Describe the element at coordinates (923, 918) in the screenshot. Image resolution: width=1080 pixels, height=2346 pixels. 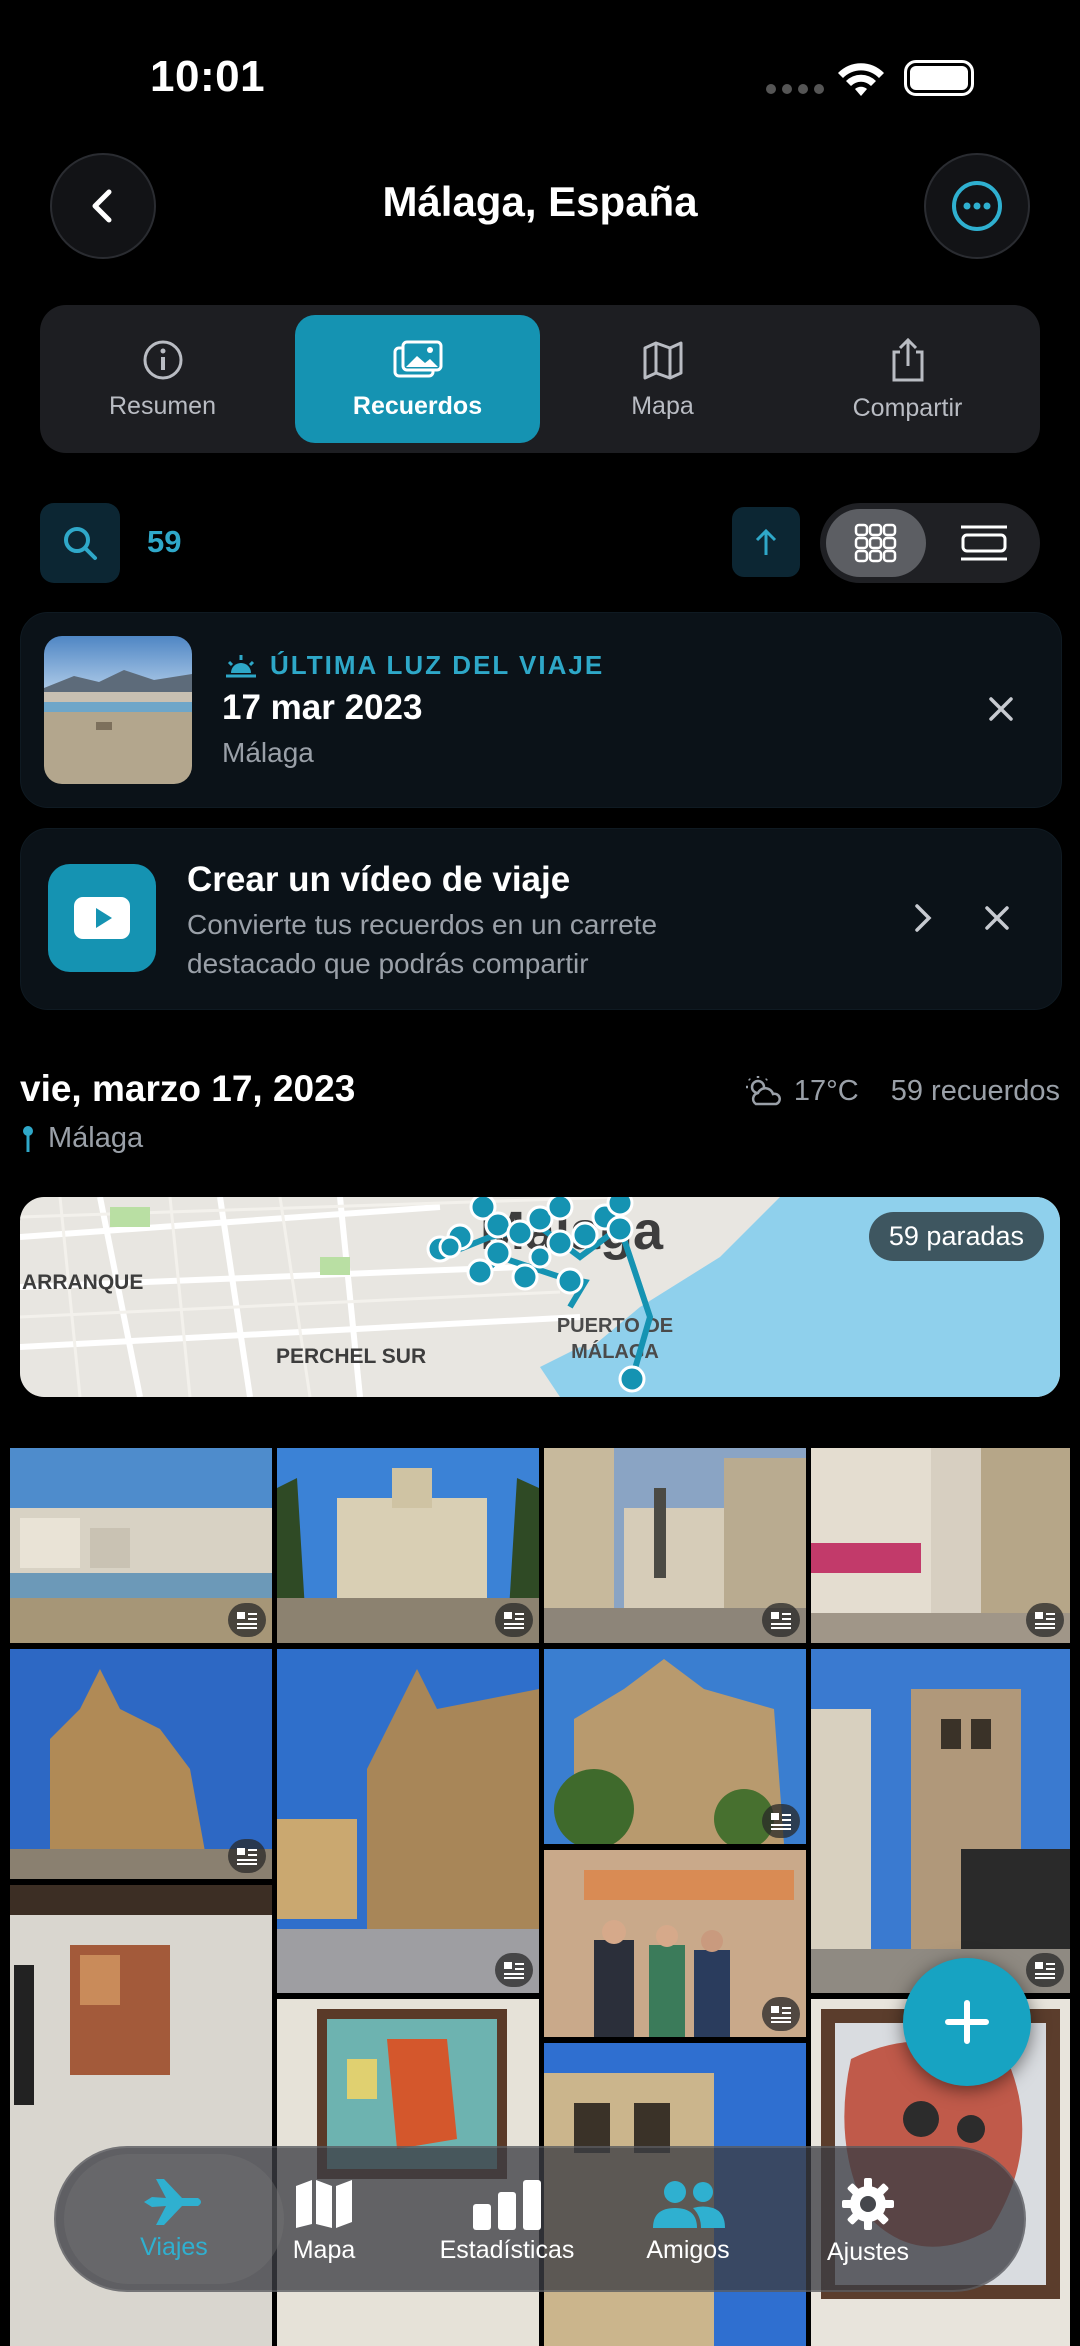
I see `chevron-right-icon` at that location.